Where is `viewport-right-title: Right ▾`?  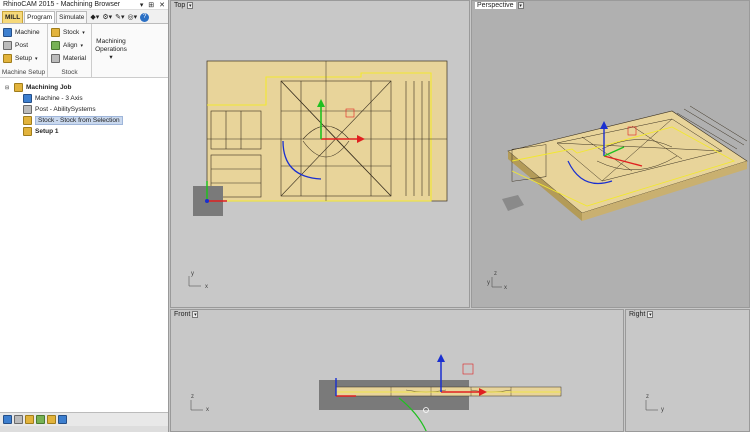
viewport-right-title: Right ▾ is located at coordinates (641, 314).